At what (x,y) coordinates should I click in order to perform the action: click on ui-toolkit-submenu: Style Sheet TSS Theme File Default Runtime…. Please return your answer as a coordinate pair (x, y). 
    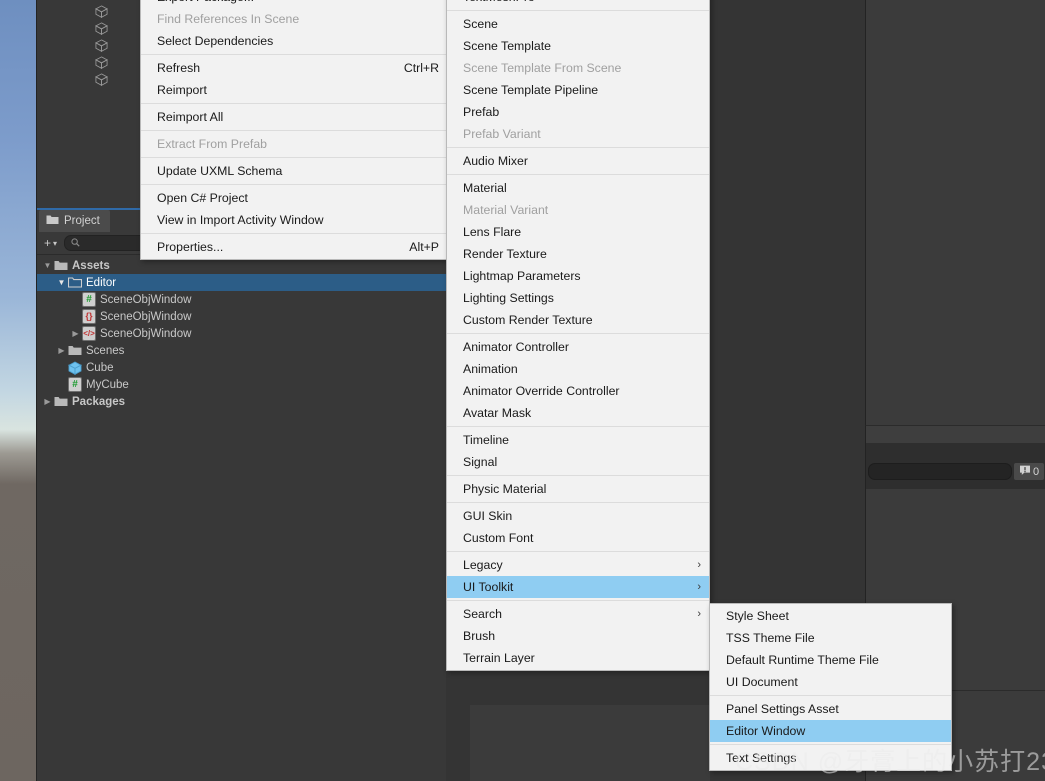
    Looking at the image, I should click on (830, 687).